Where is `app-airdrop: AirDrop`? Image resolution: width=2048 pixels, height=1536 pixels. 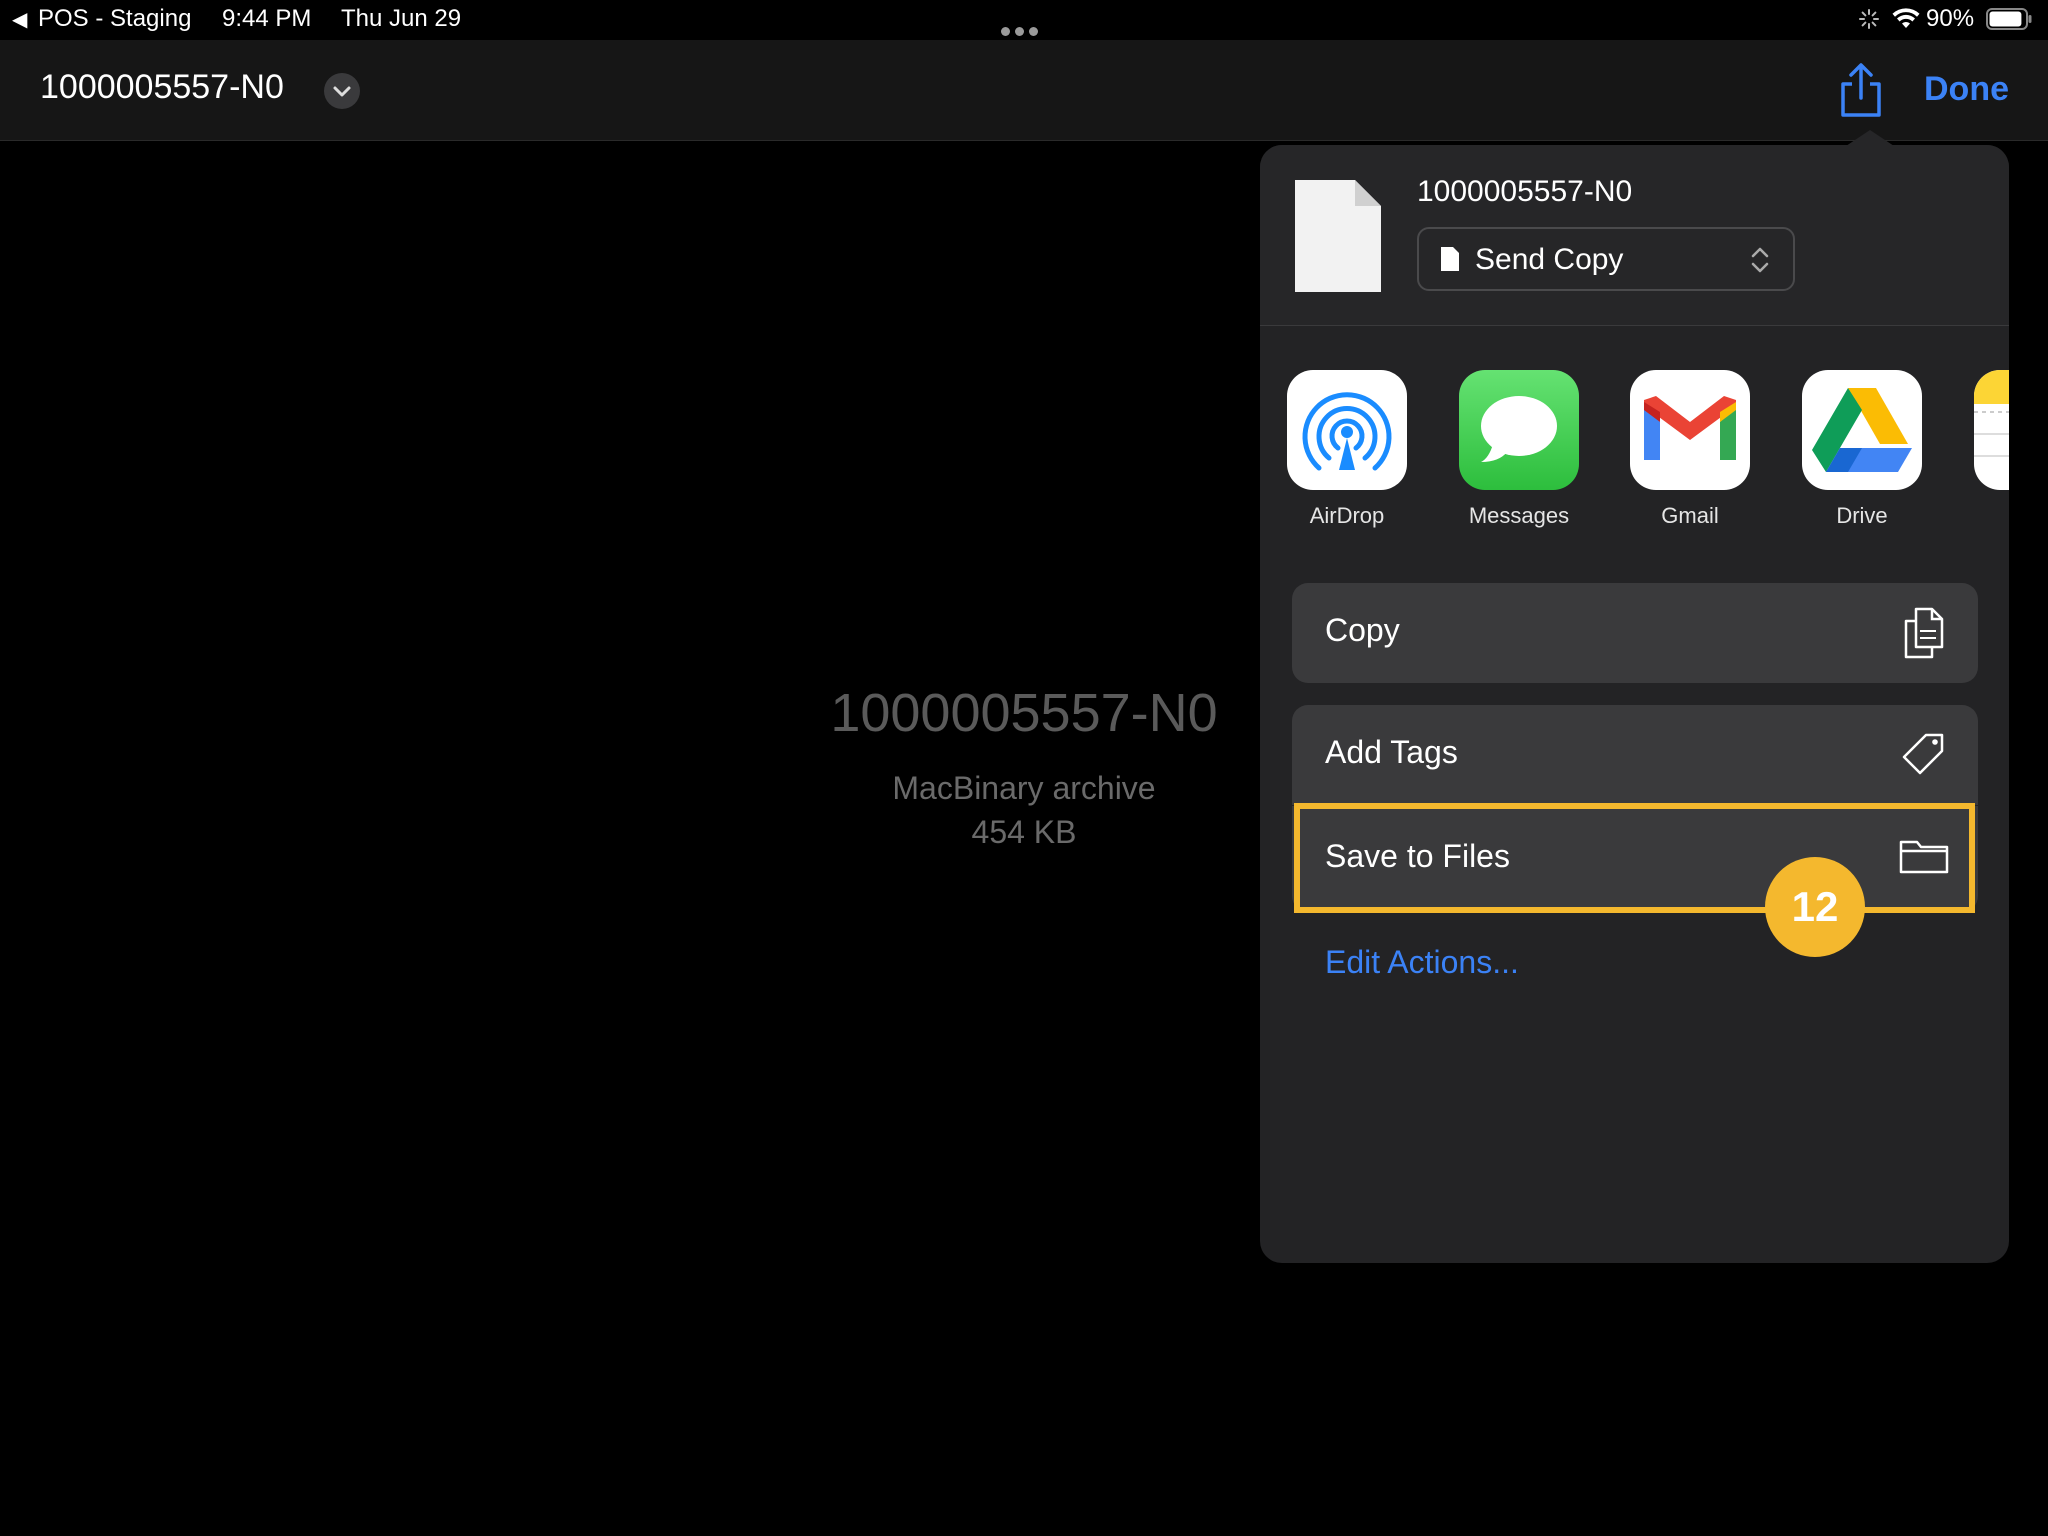
app-airdrop: AirDrop is located at coordinates (1335, 450).